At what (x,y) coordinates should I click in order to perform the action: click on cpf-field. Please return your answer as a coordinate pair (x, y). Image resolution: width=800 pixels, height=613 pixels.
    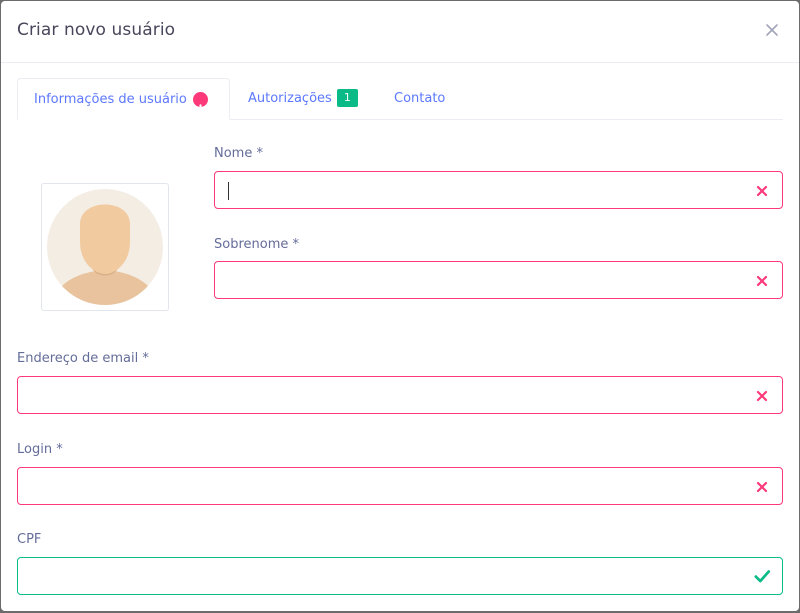
    Looking at the image, I should click on (400, 576).